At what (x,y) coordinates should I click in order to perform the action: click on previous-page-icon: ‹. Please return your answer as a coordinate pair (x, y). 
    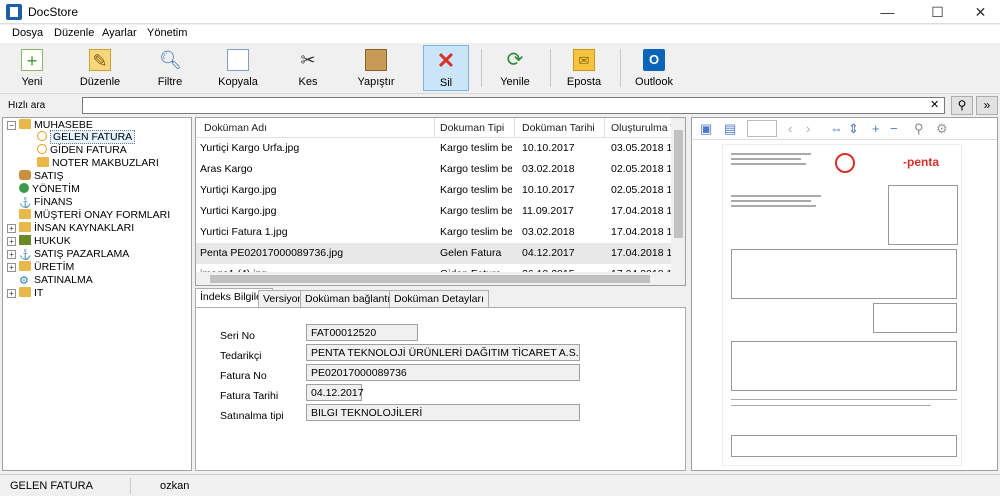
    Looking at the image, I should click on (790, 128).